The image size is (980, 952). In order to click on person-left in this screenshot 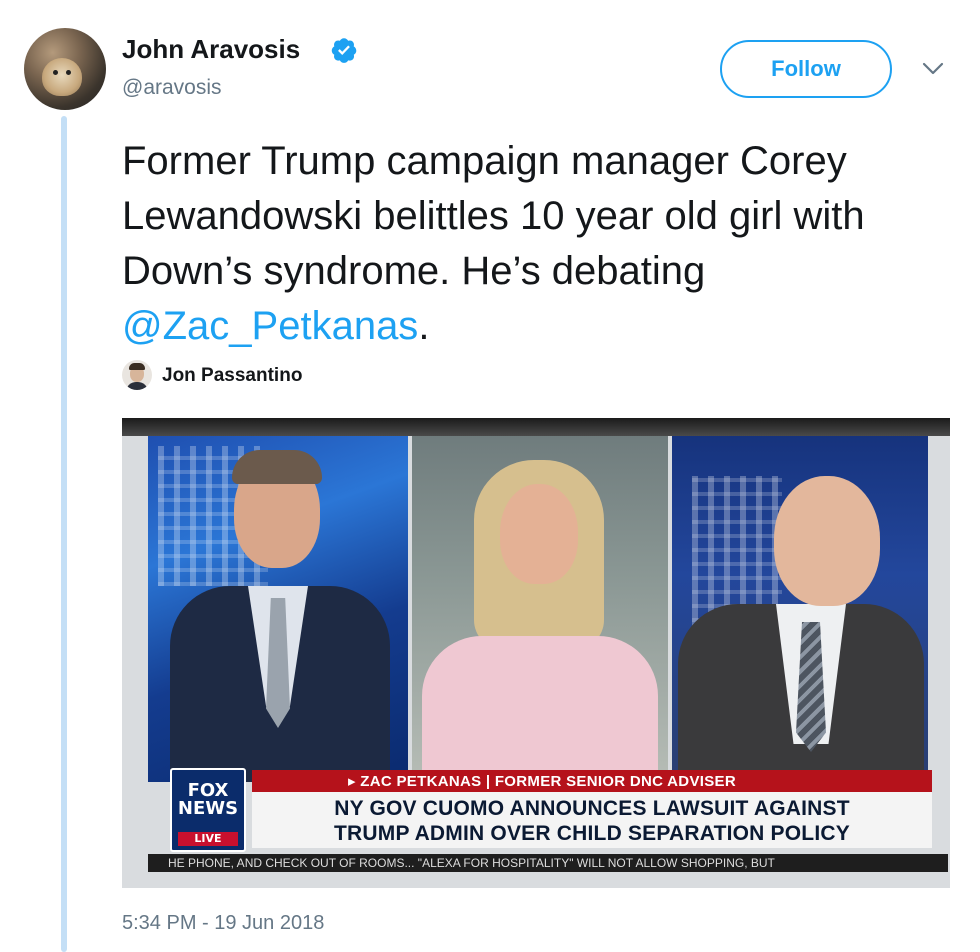, I will do `click(278, 609)`.